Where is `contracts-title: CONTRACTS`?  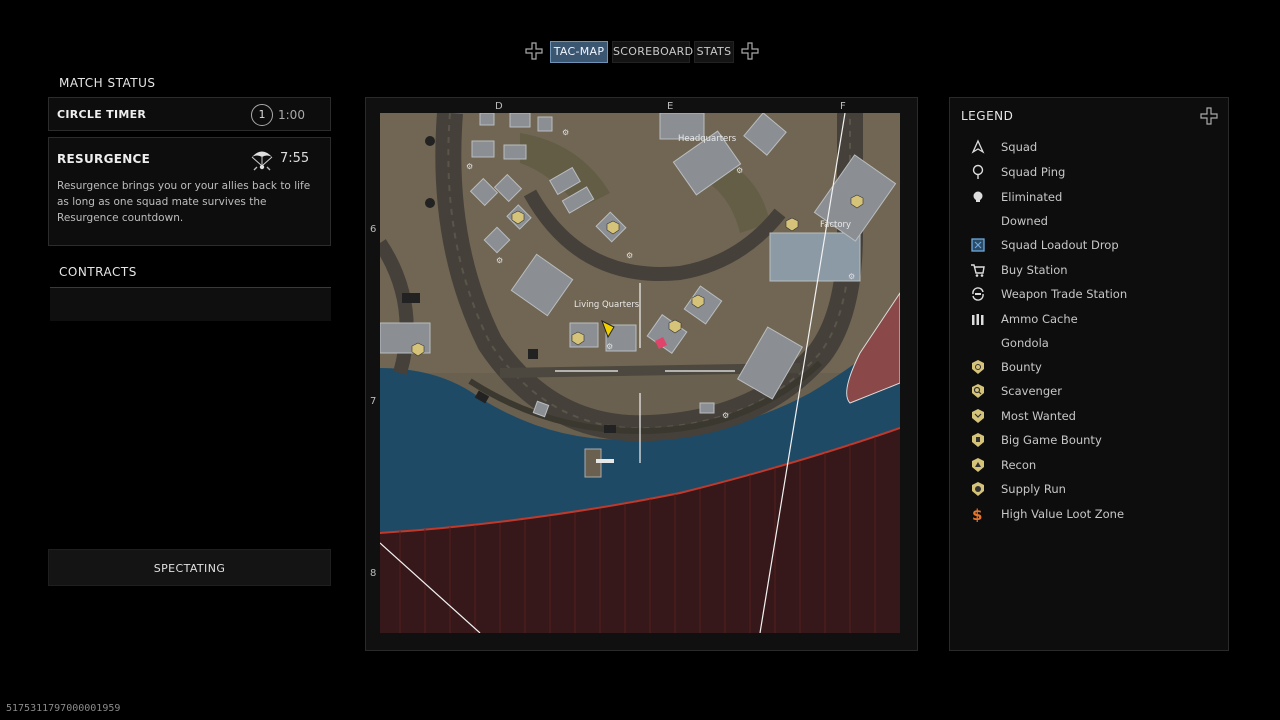
contracts-title: CONTRACTS is located at coordinates (98, 272).